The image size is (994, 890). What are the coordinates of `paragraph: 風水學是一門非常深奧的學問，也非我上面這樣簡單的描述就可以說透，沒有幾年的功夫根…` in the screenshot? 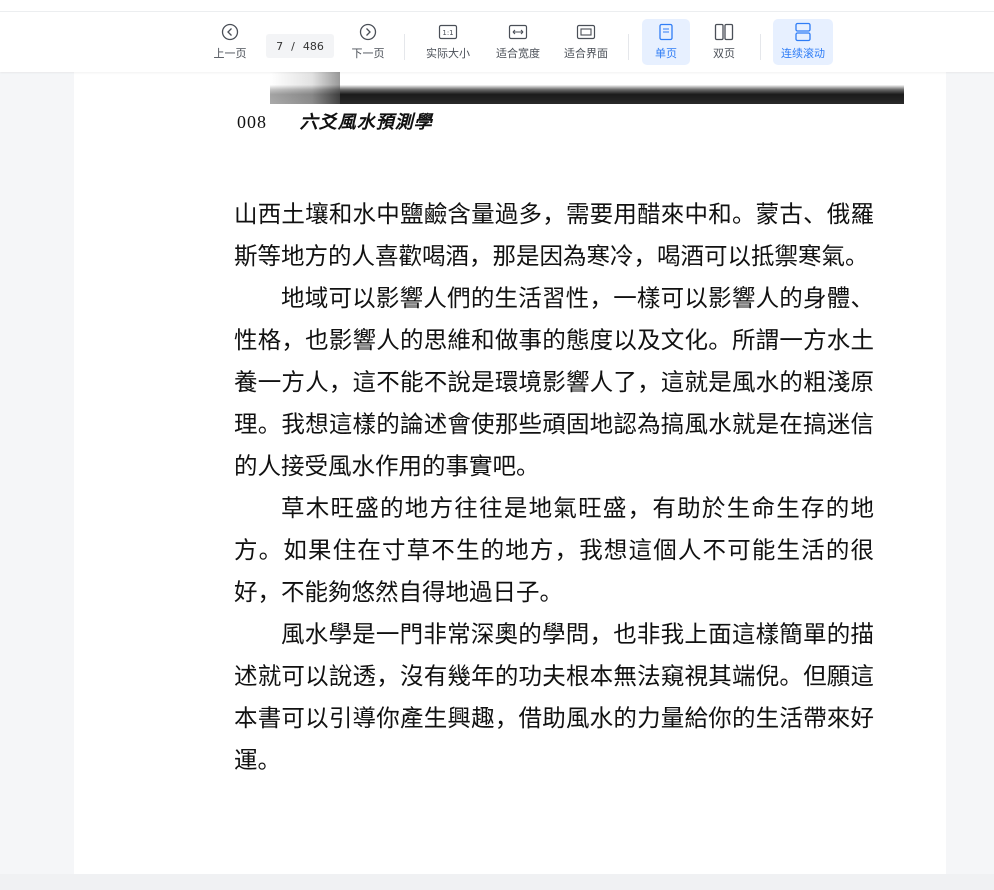 It's located at (554, 697).